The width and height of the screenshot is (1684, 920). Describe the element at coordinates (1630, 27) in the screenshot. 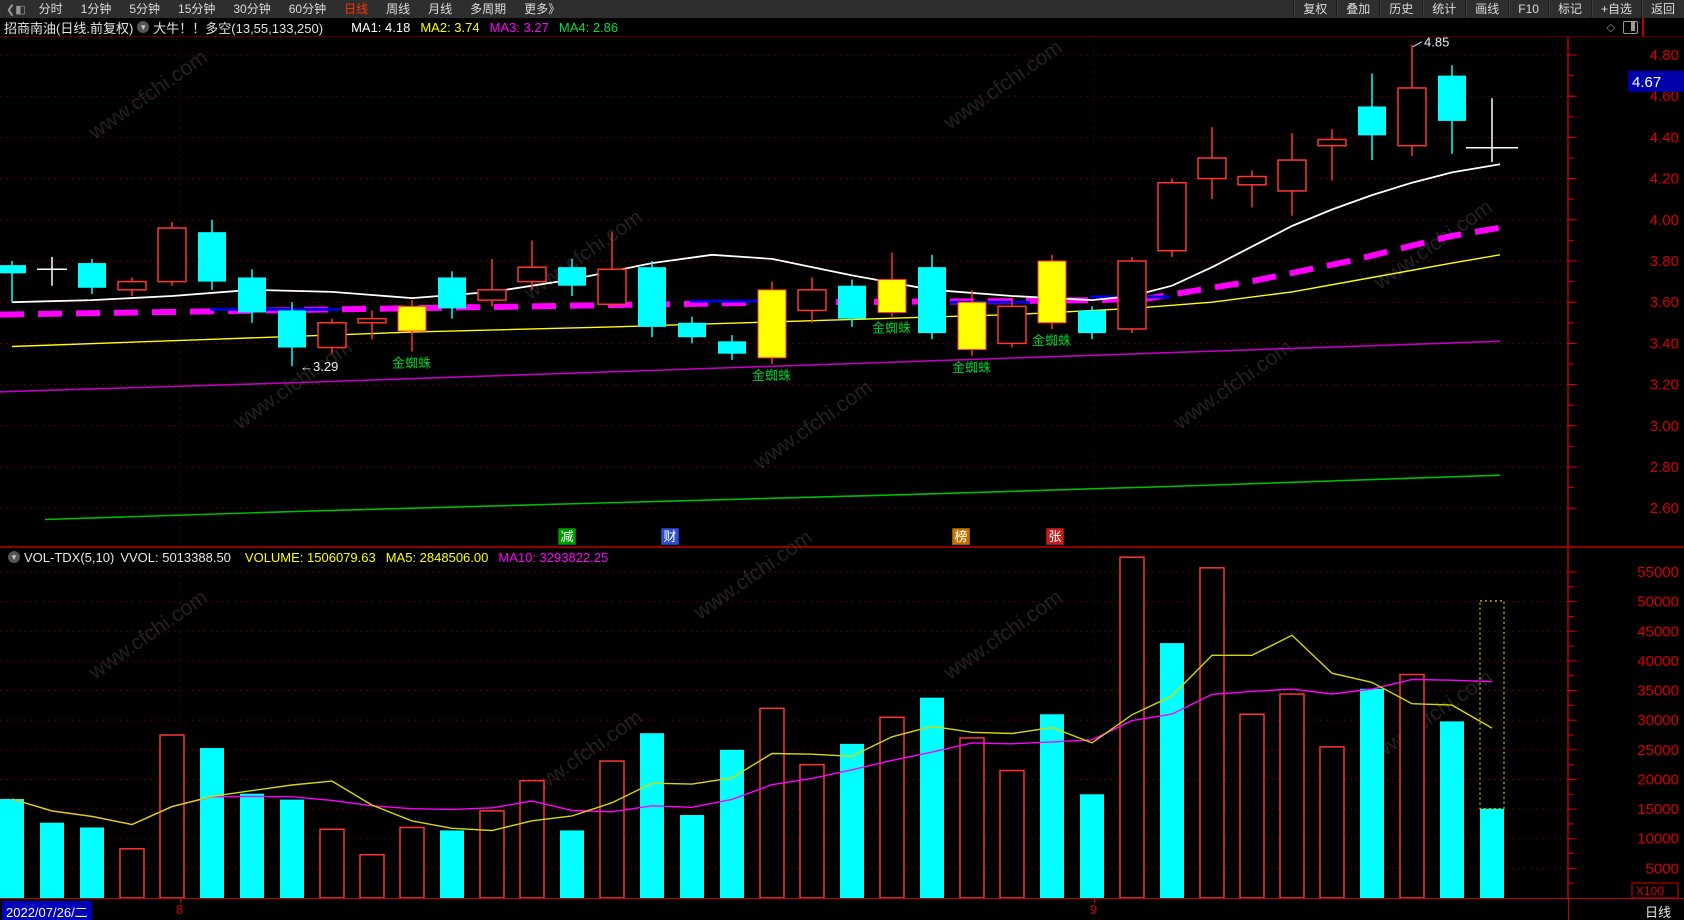

I see `split-view-icon` at that location.